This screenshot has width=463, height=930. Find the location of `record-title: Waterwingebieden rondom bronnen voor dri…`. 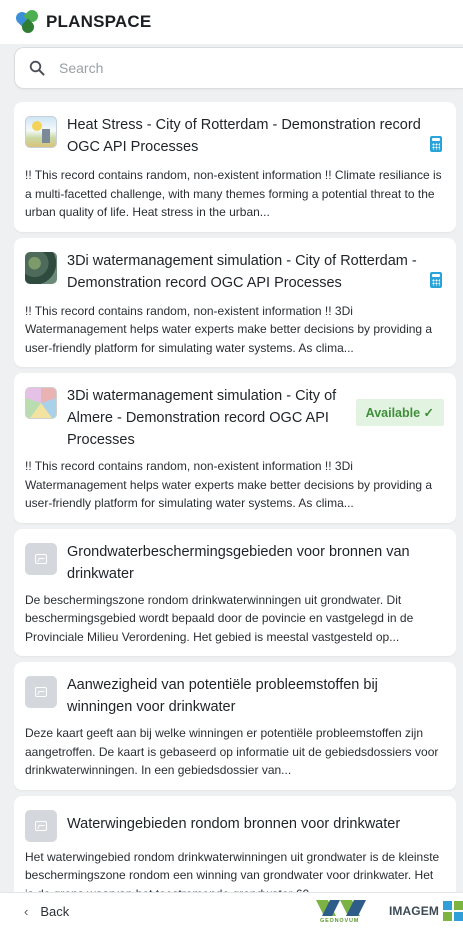

record-title: Waterwingebieden rondom bronnen voor dri… is located at coordinates (255, 821).